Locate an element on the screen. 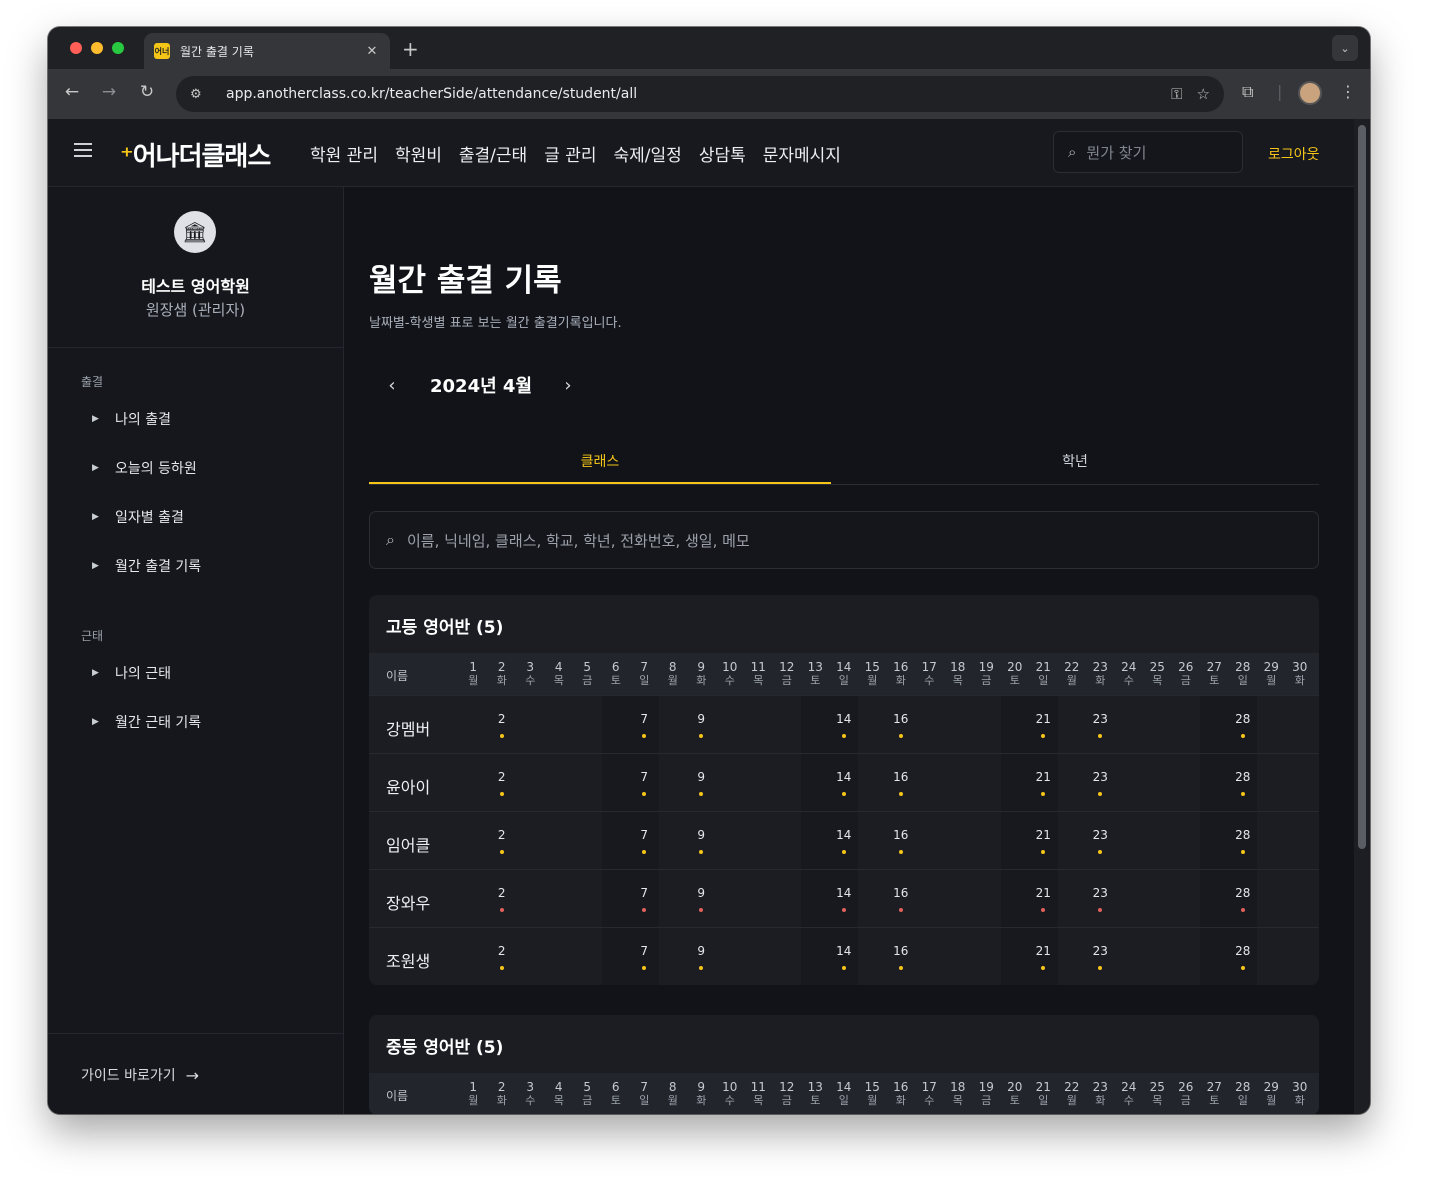 The width and height of the screenshot is (1440, 1178). guide-link: 가이드 바로가기 → is located at coordinates (140, 1075).